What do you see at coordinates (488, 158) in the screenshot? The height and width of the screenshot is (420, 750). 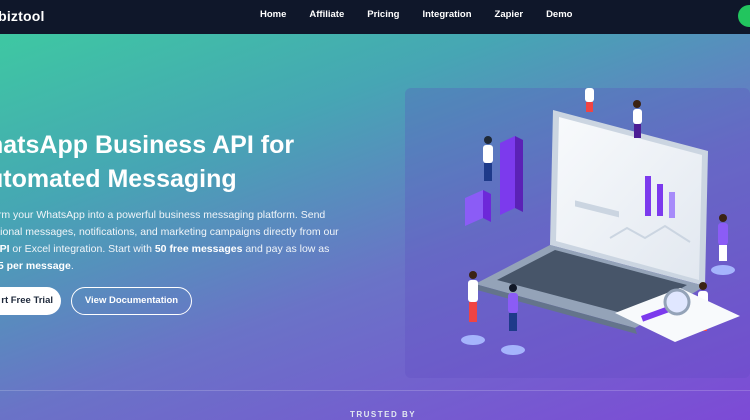 I see `person-left` at bounding box center [488, 158].